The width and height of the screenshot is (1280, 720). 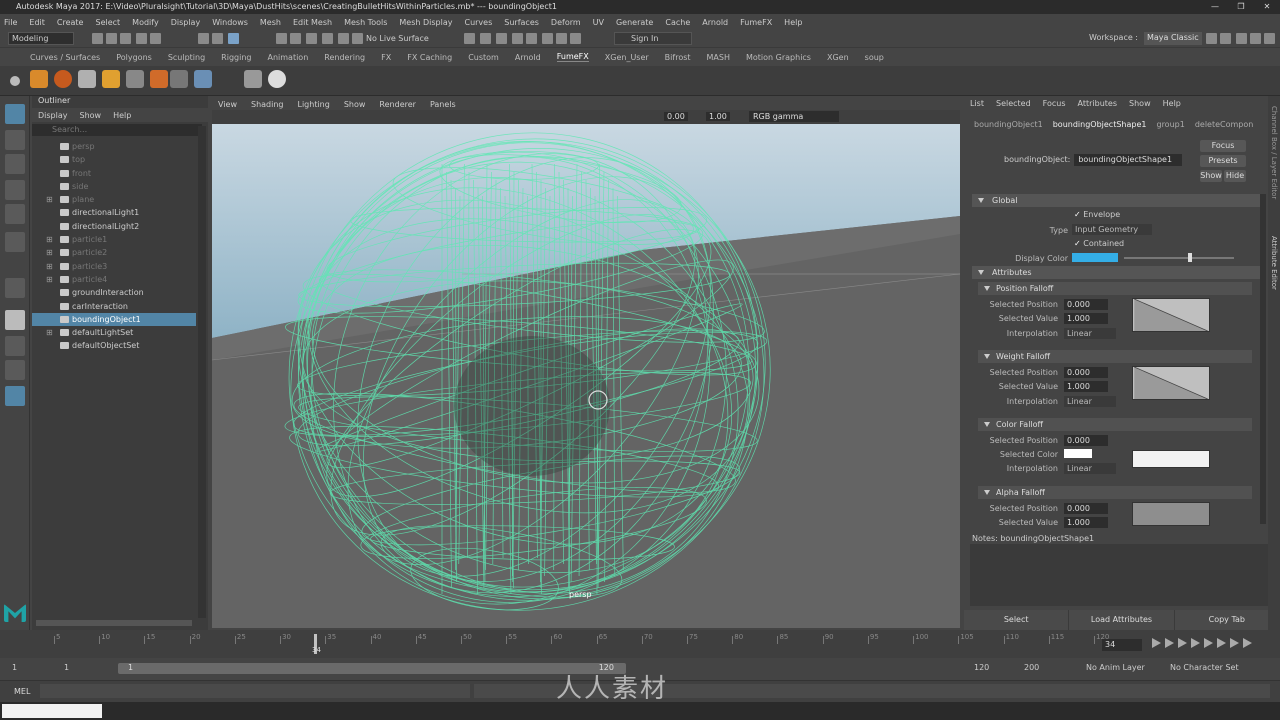 I want to click on move-tool-icon, so click(x=15, y=190).